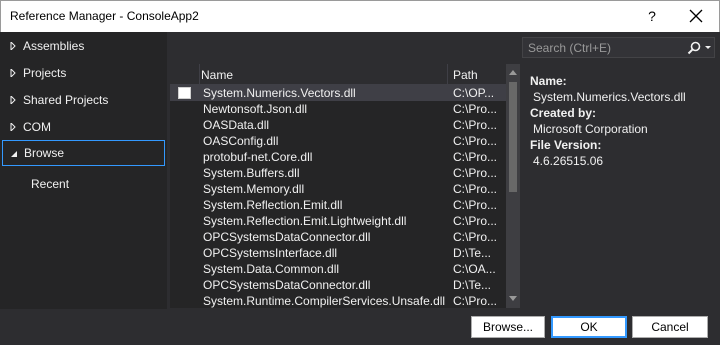  I want to click on search-box: Search (Ctrl+E), so click(618, 47).